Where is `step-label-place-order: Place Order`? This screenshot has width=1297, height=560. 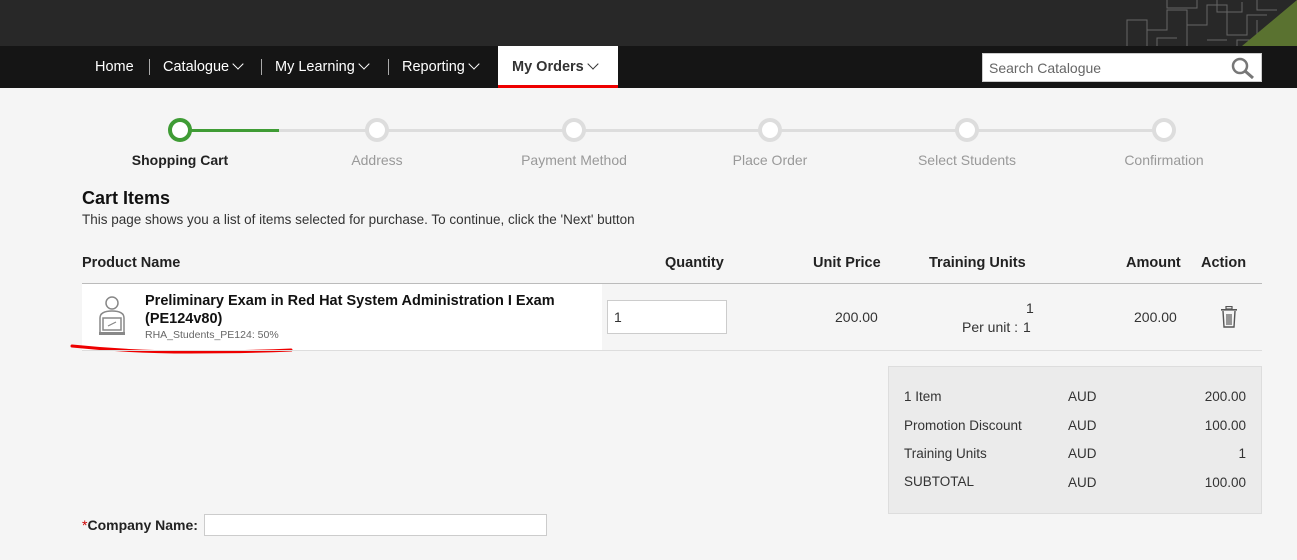
step-label-place-order: Place Order is located at coordinates (770, 160).